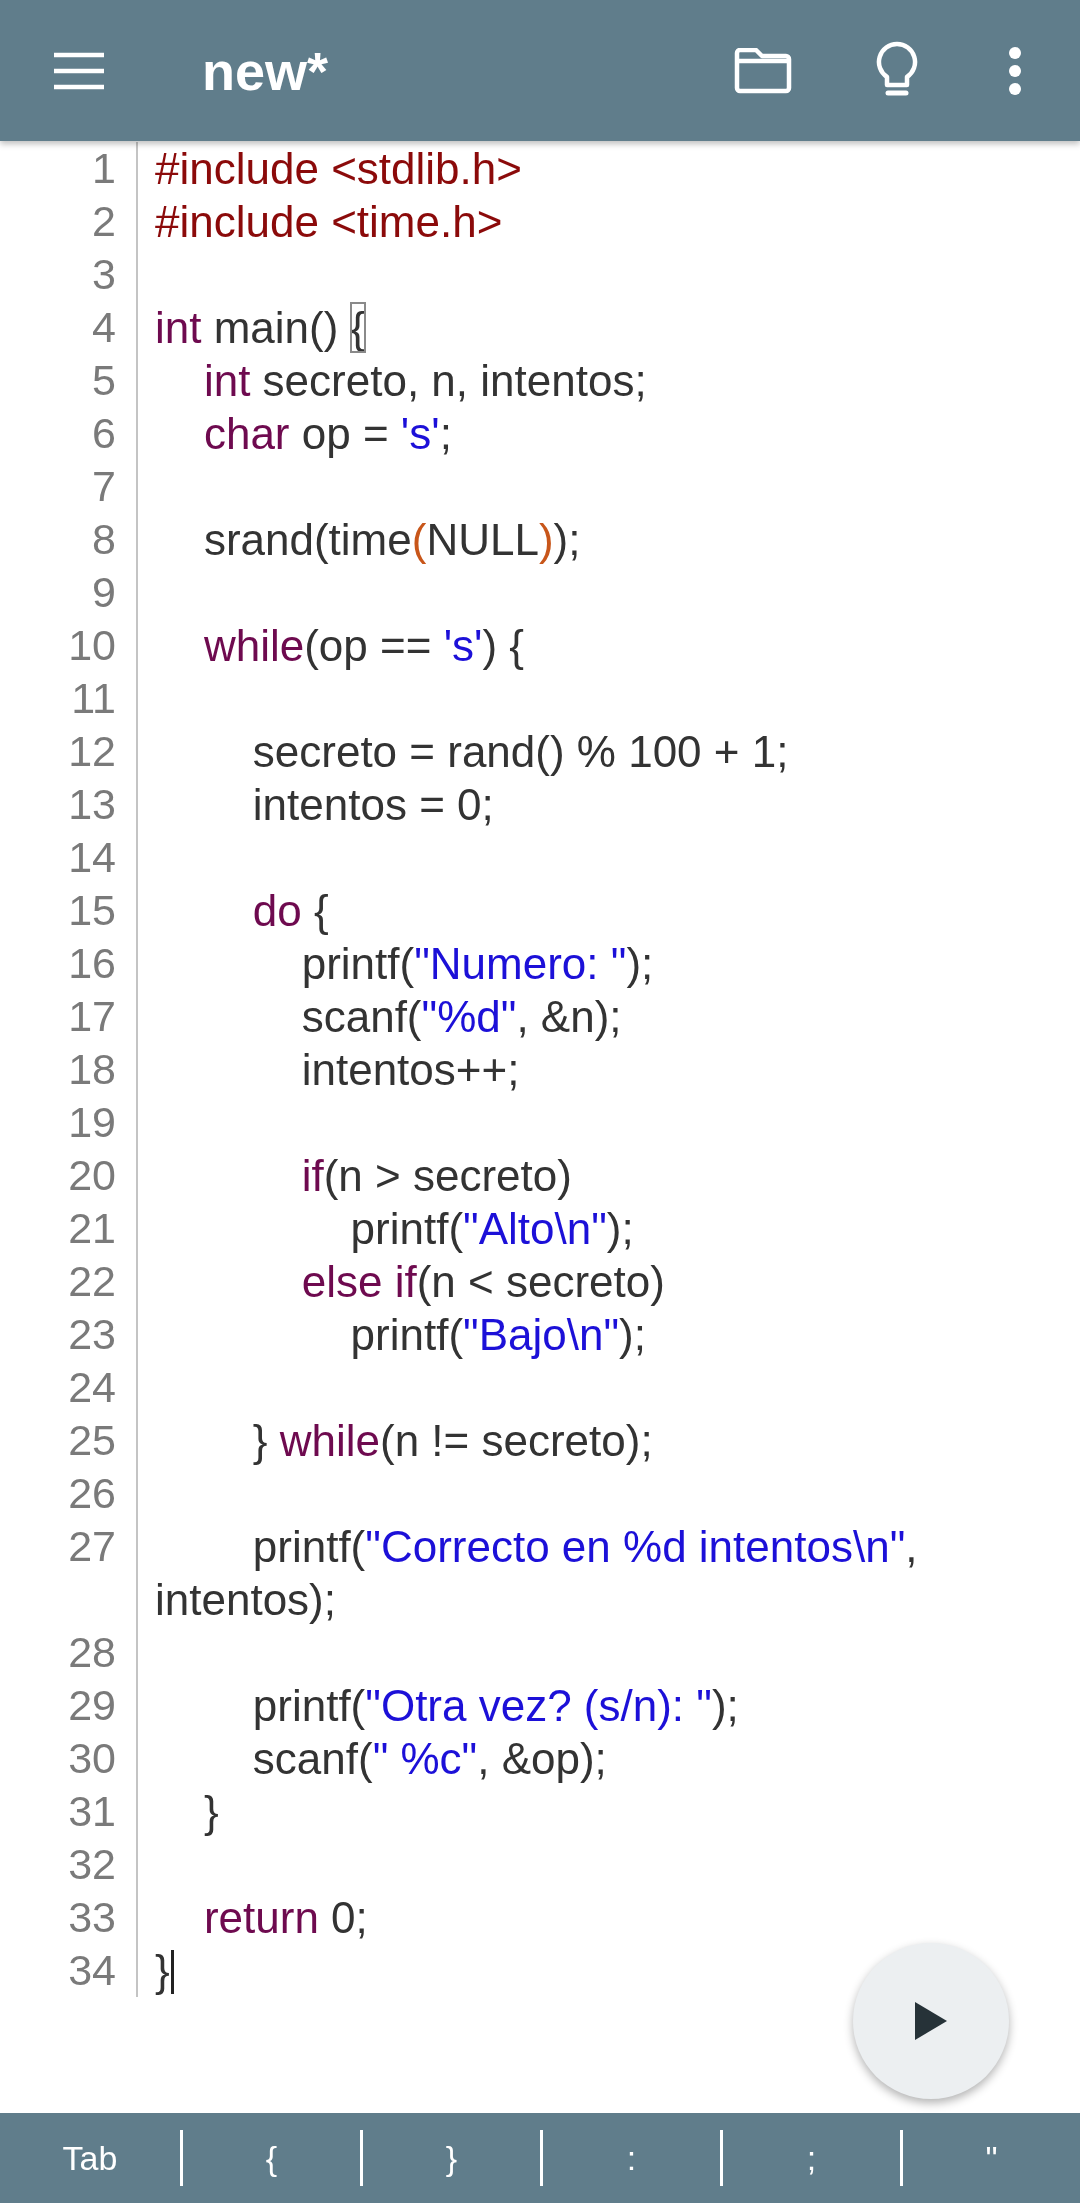  What do you see at coordinates (103, 539) in the screenshot?
I see `line-number: 8` at bounding box center [103, 539].